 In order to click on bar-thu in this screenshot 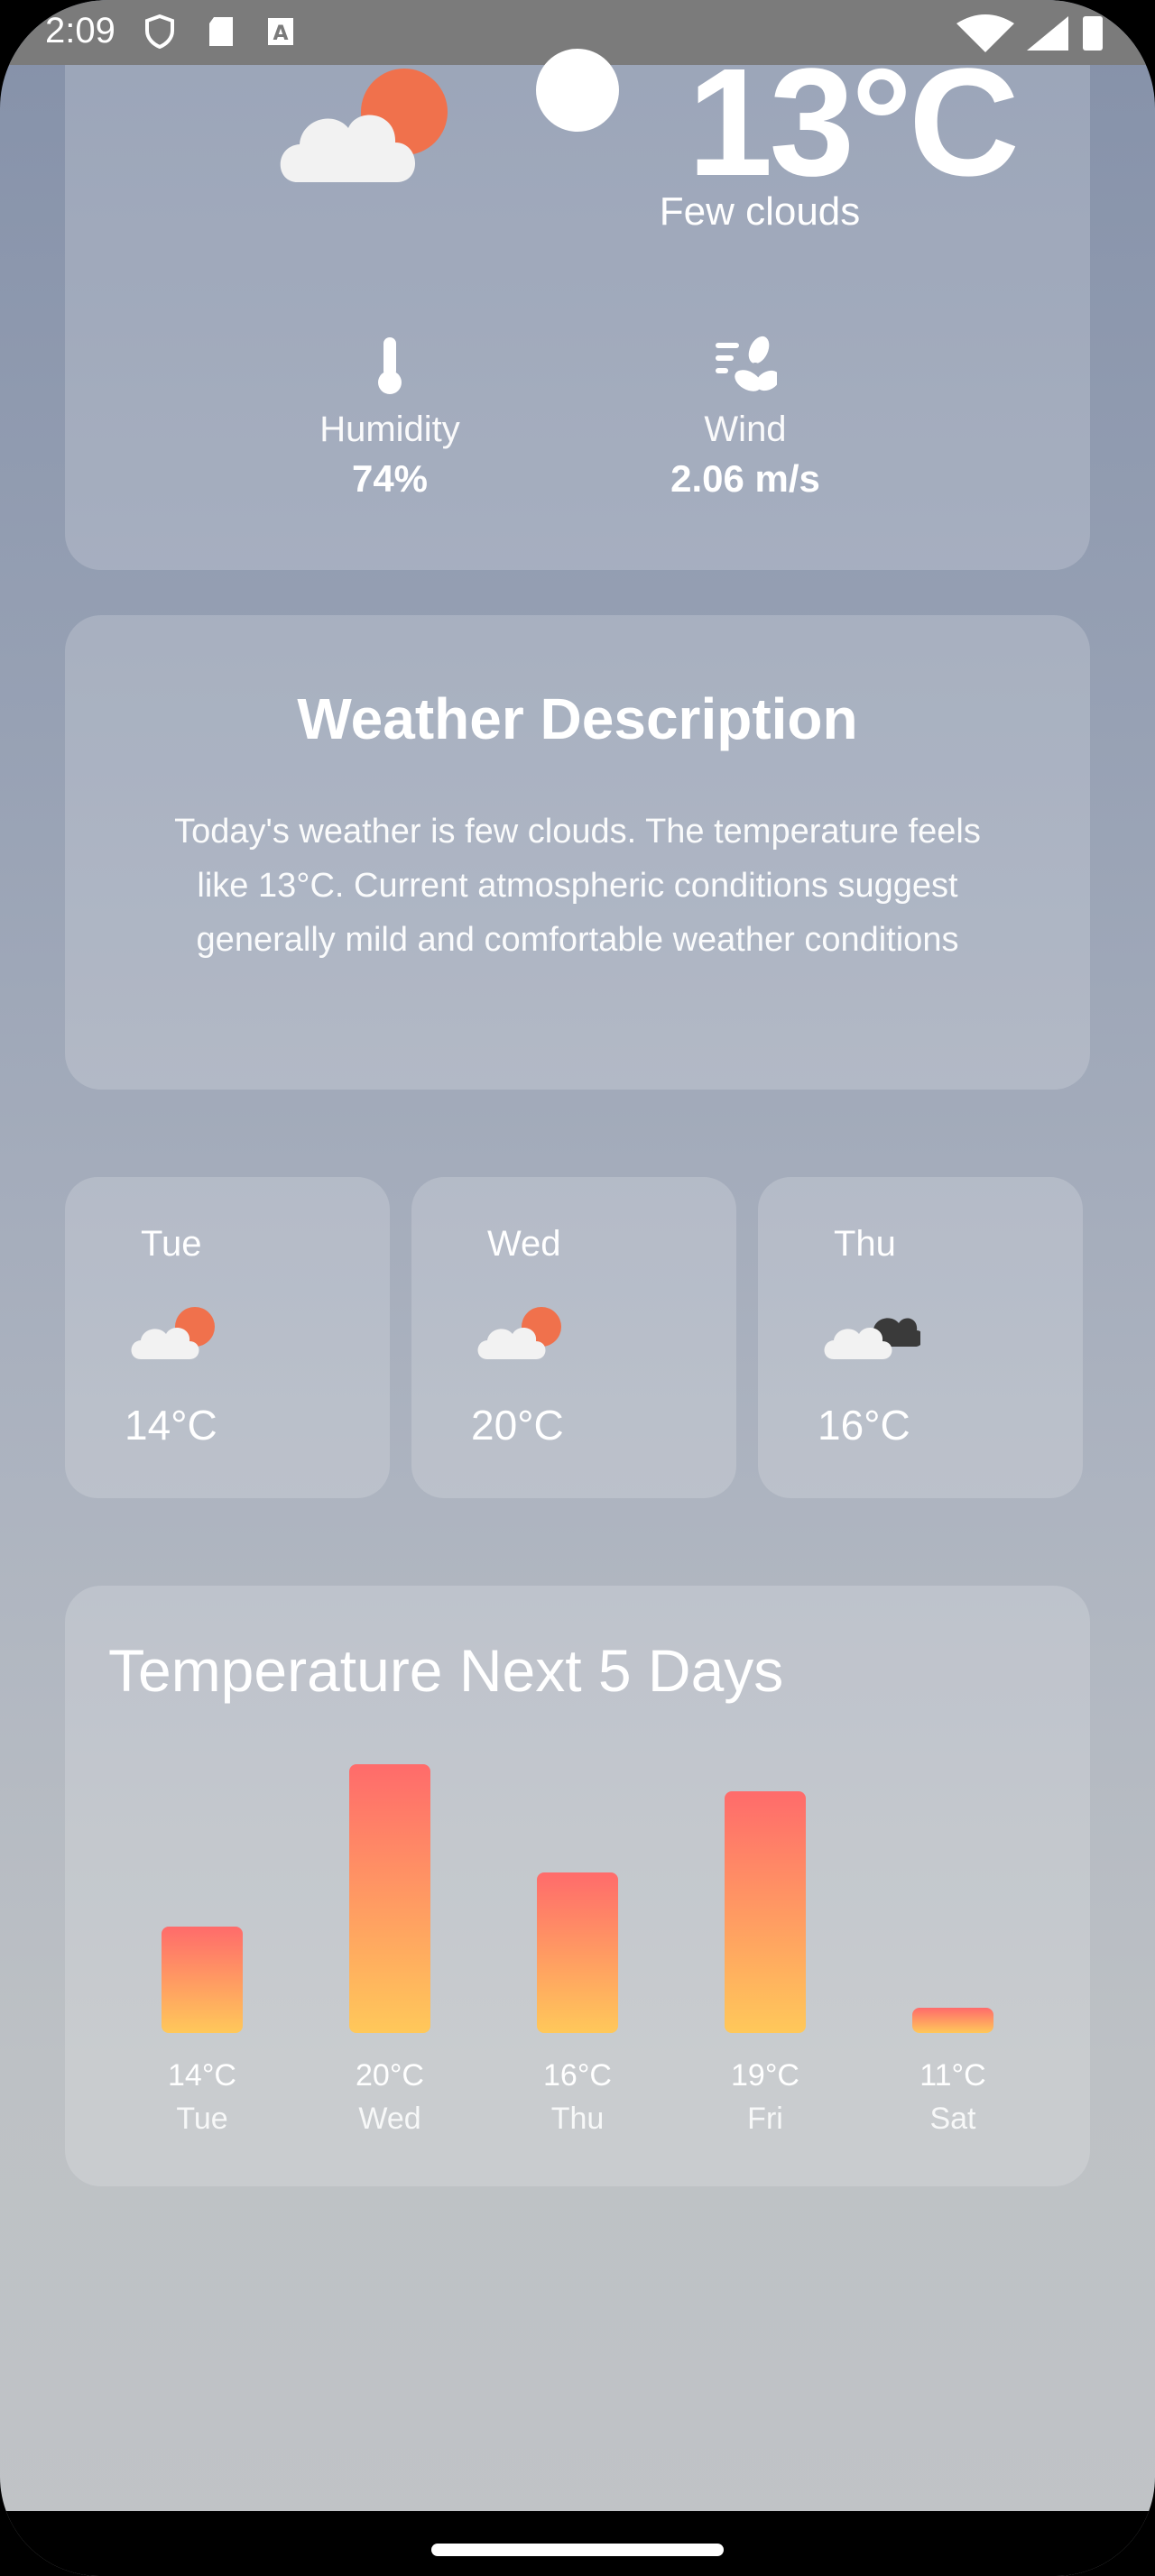, I will do `click(577, 1953)`.